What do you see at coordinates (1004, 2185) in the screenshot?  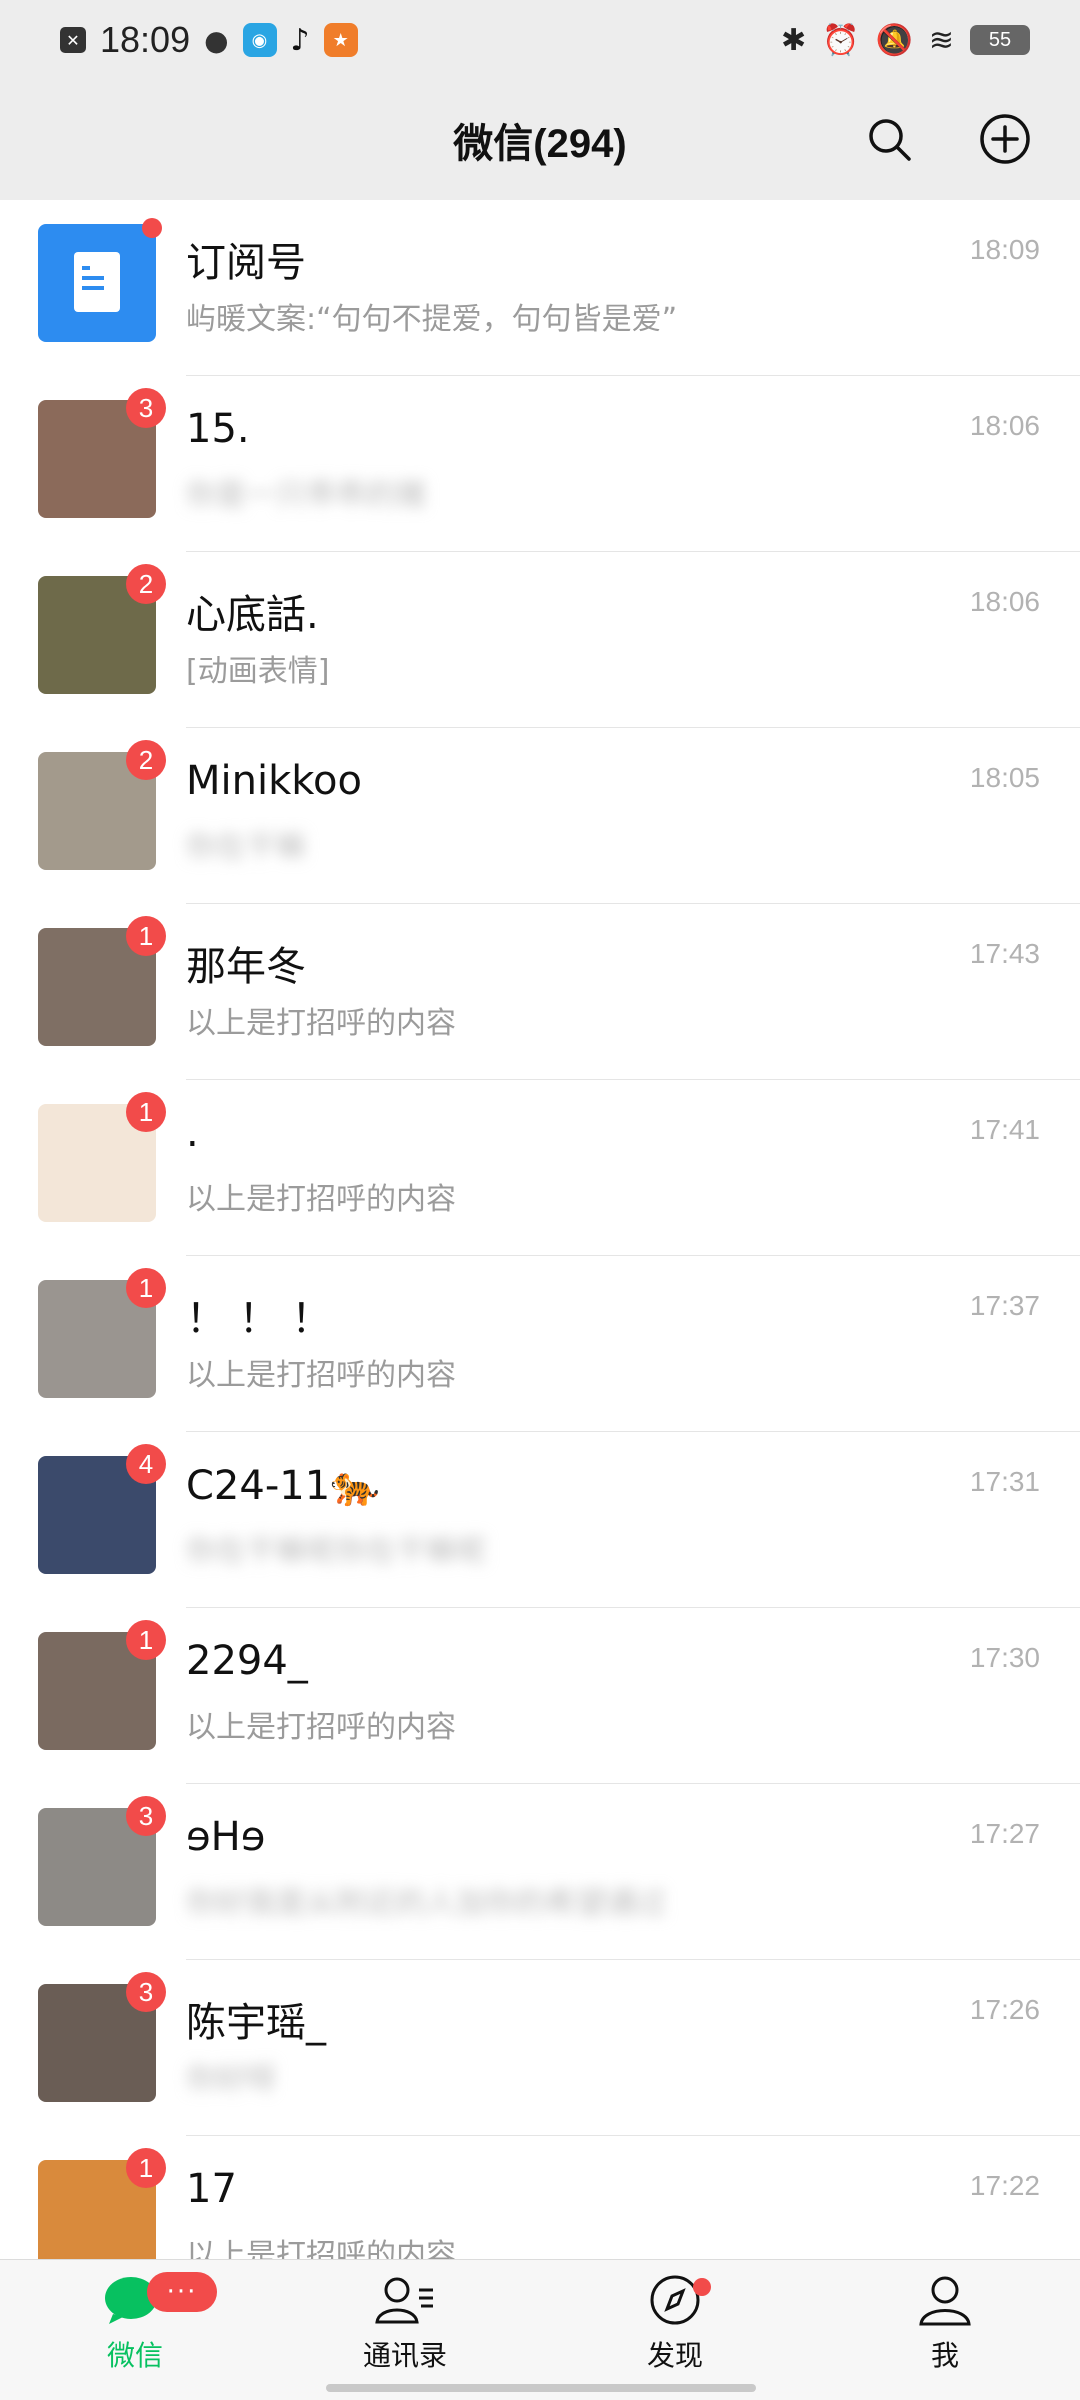 I see `chat-time: 17:22` at bounding box center [1004, 2185].